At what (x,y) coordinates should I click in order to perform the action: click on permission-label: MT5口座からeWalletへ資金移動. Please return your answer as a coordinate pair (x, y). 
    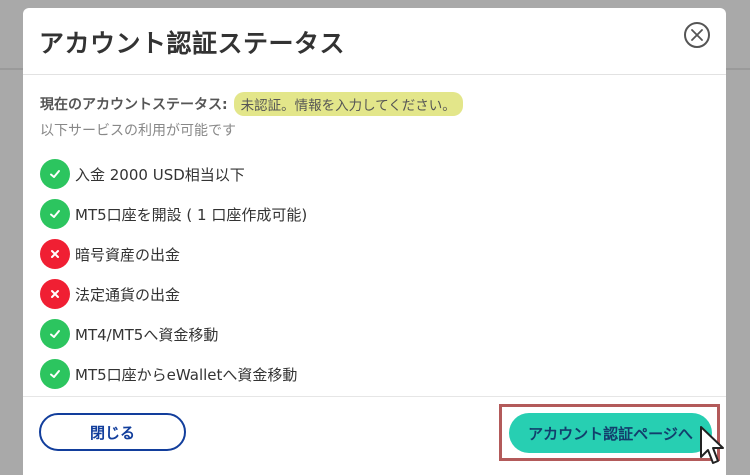
    Looking at the image, I should click on (186, 374).